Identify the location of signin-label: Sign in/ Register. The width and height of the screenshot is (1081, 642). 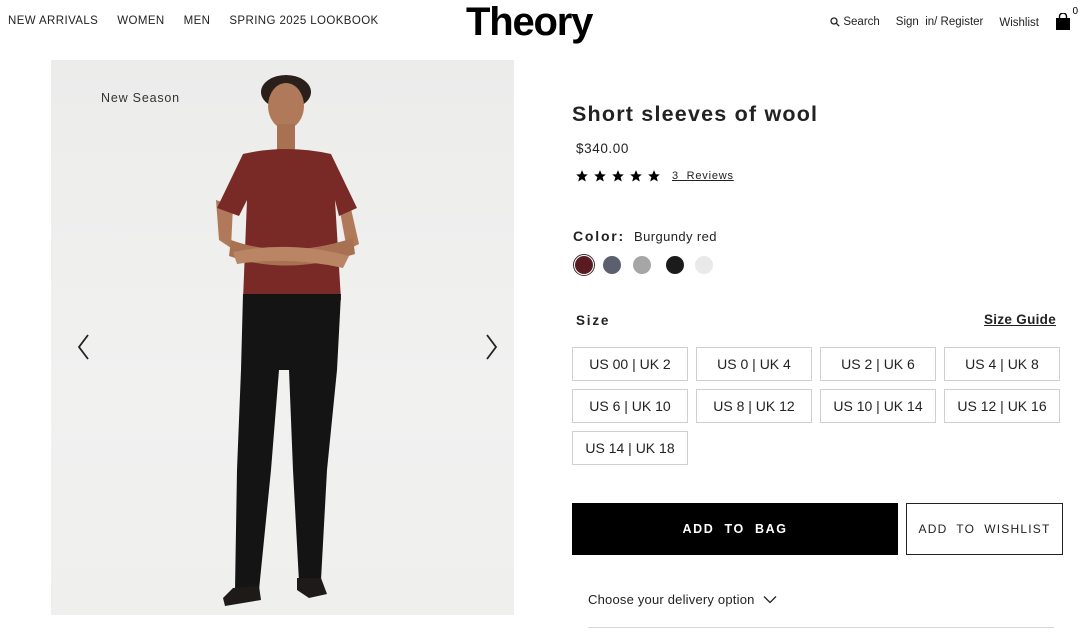
(939, 22).